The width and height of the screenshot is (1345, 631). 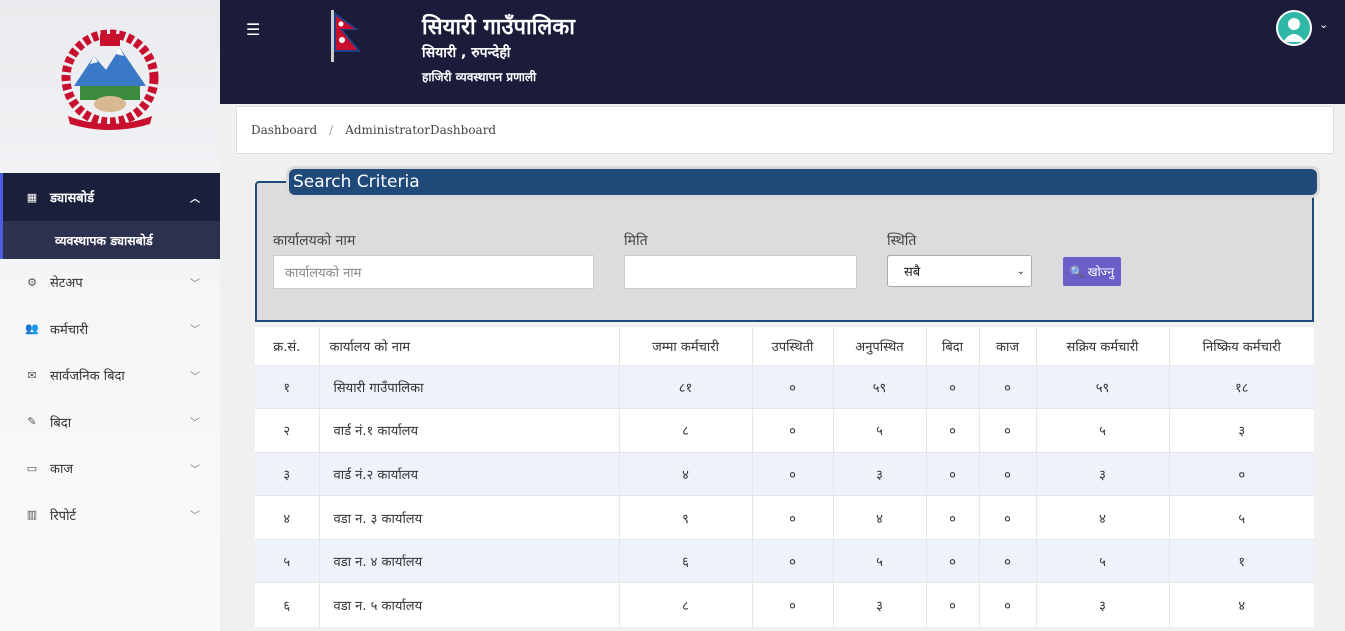 I want to click on table-cell: १, so click(x=1241, y=560).